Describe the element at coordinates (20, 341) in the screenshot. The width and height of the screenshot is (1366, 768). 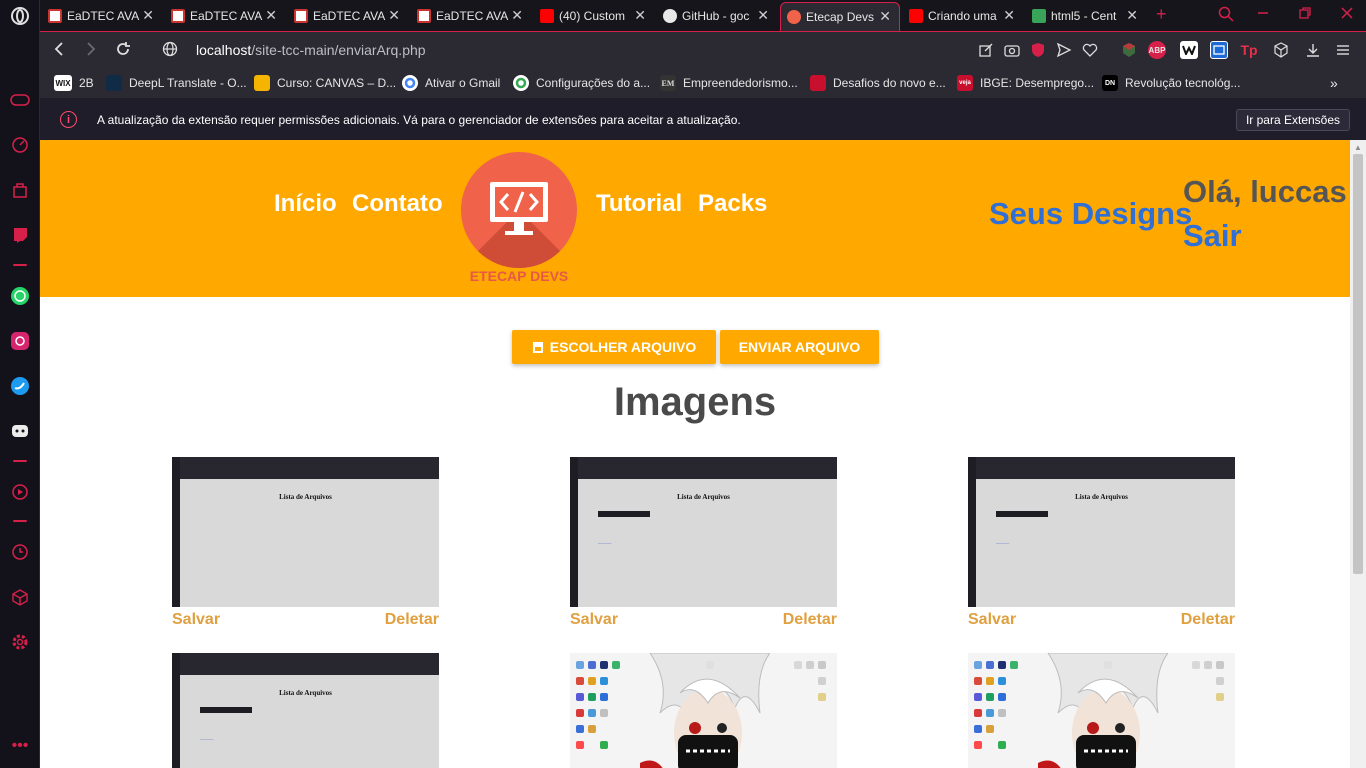
I see `instagram-icon` at that location.